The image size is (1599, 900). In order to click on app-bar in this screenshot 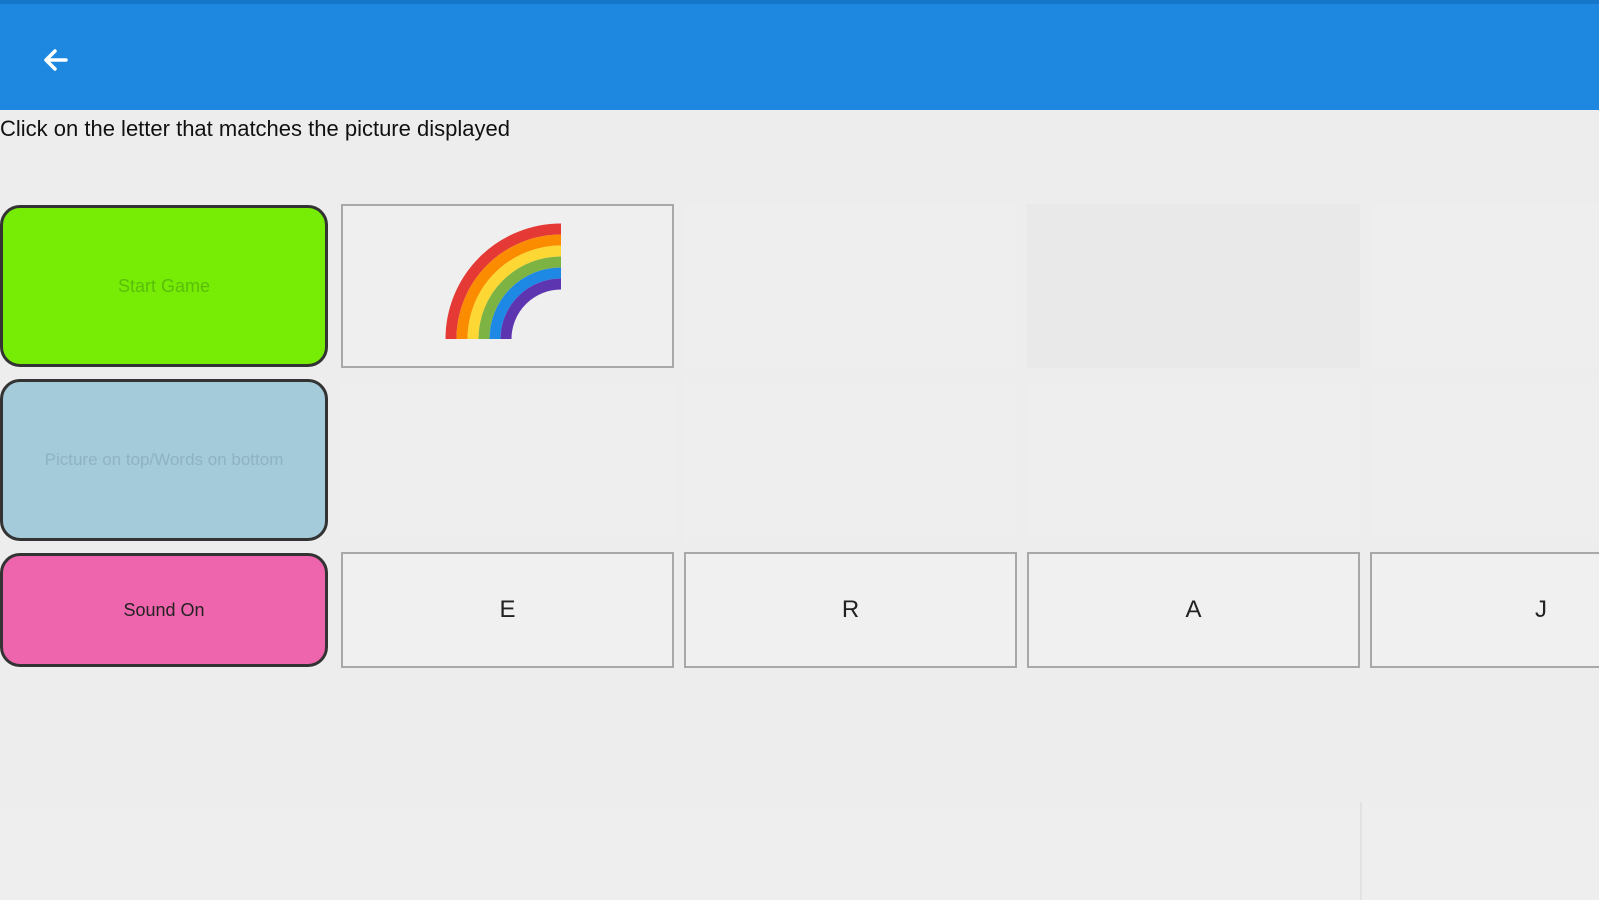, I will do `click(799, 55)`.